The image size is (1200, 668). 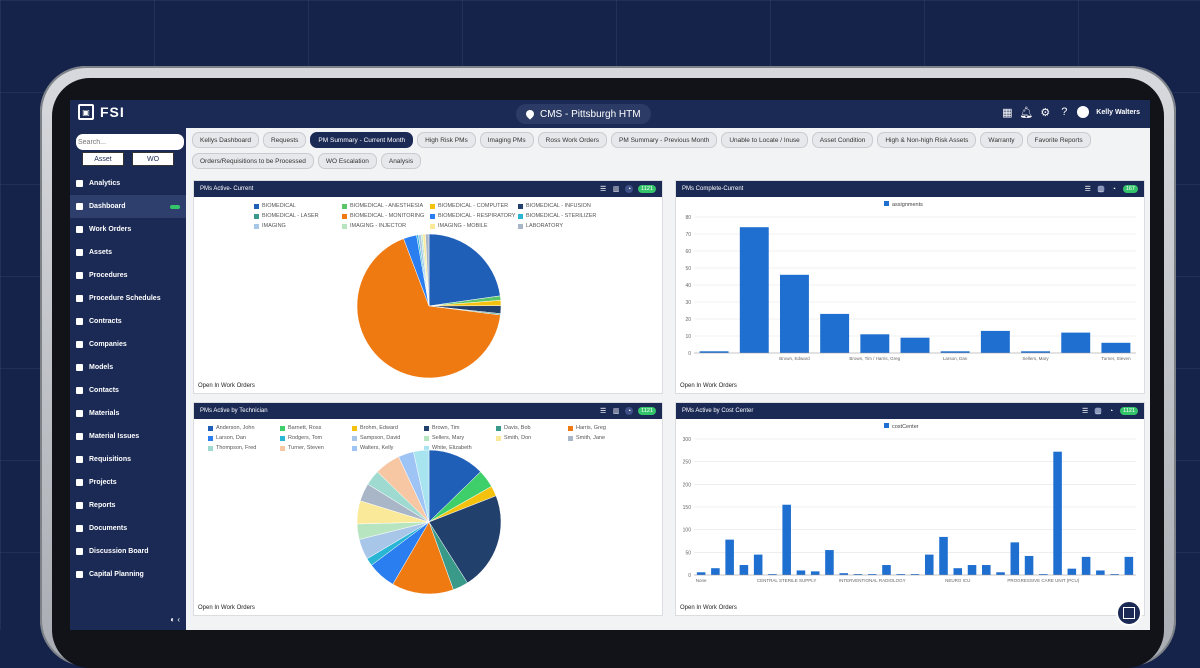 I want to click on sidebar-item-dashboard: Dashboard, so click(x=128, y=206).